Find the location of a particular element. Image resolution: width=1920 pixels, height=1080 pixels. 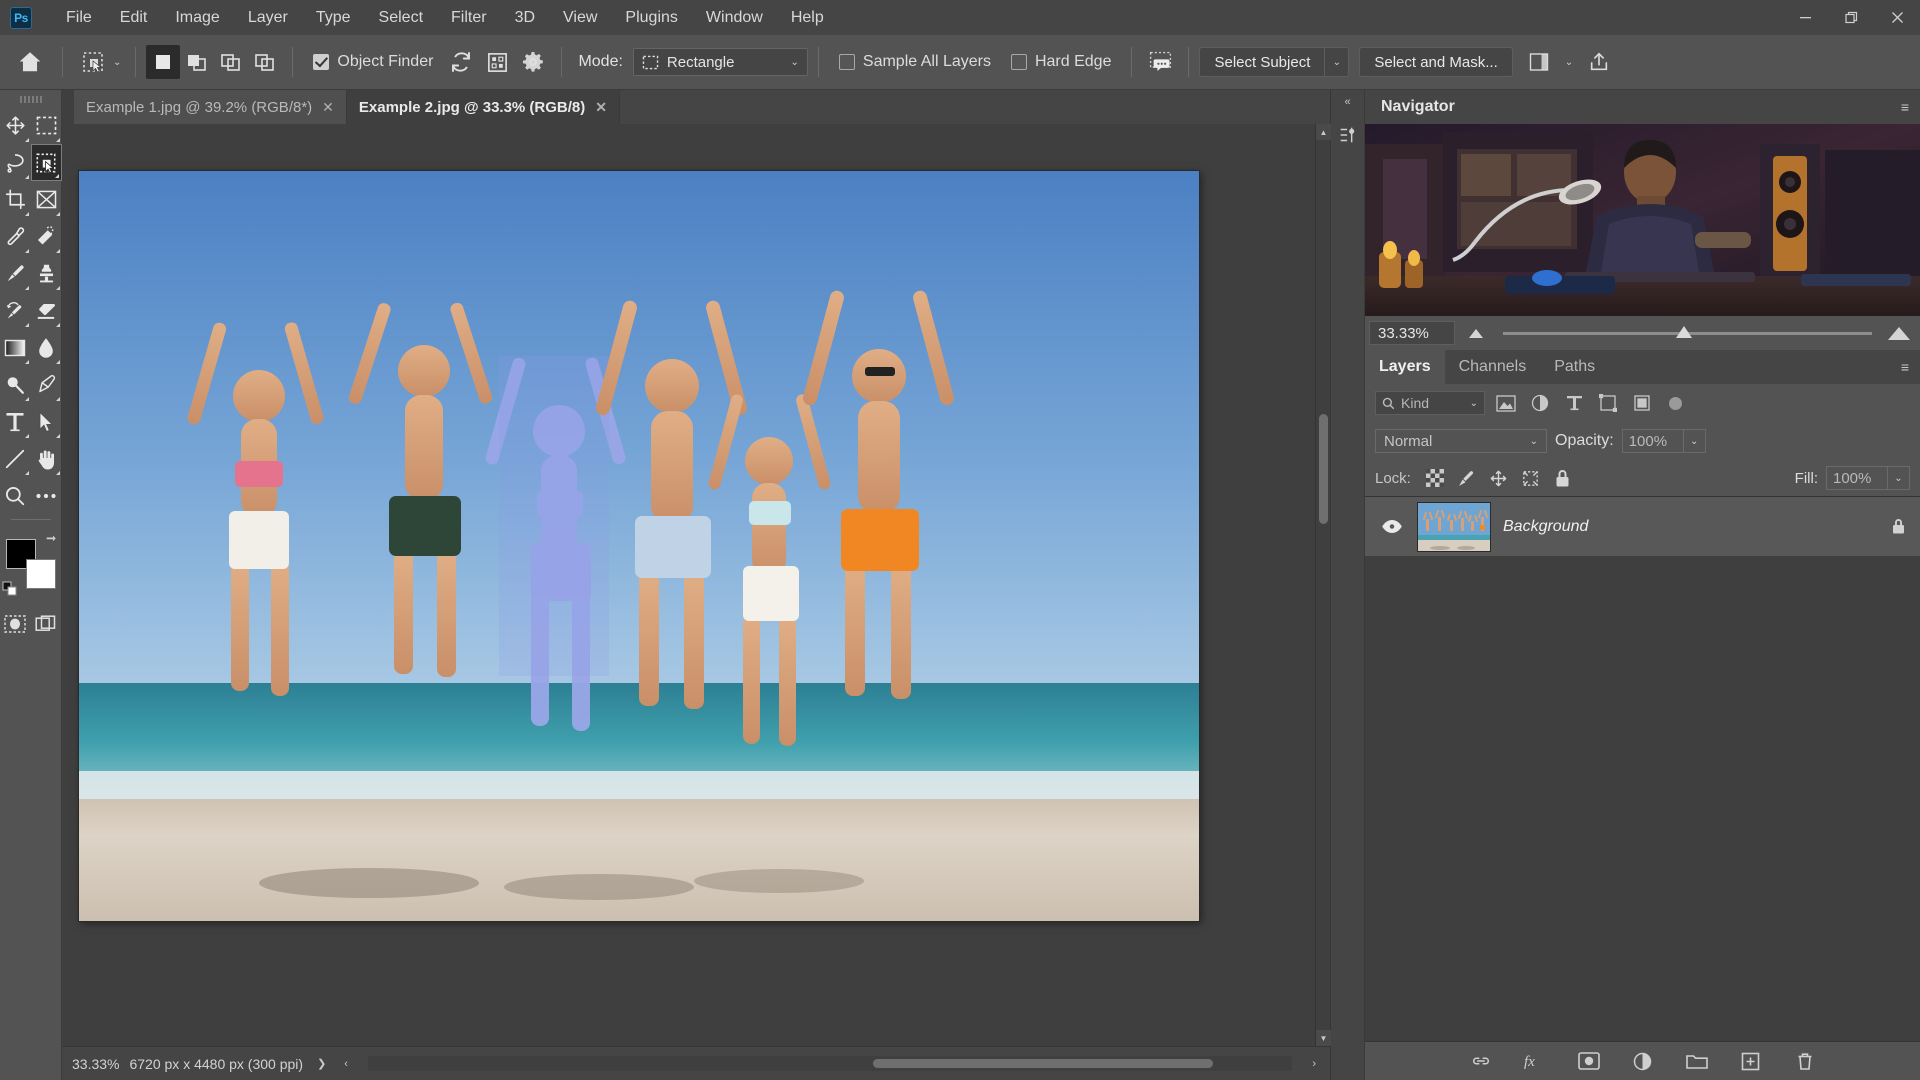

menu-file: File is located at coordinates (79, 18).